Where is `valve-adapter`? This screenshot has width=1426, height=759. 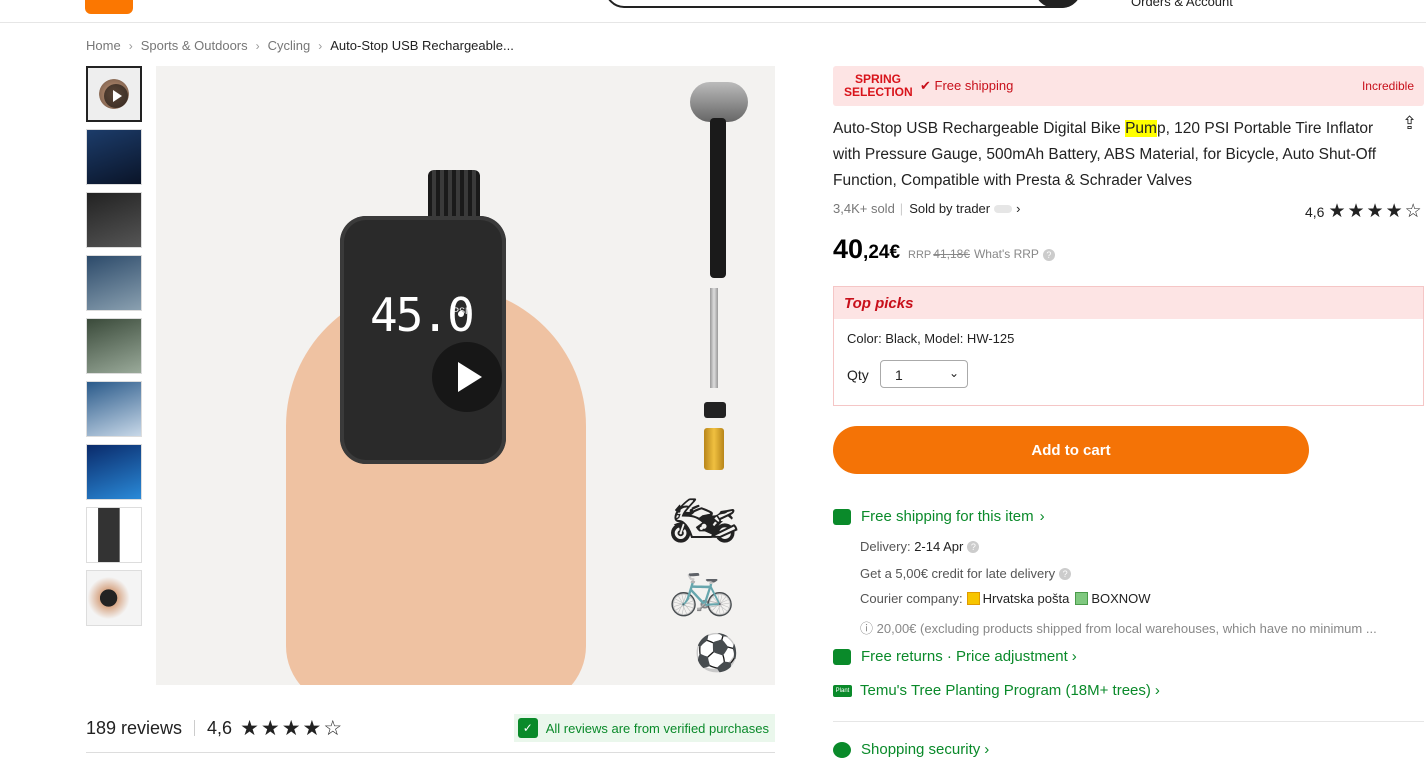 valve-adapter is located at coordinates (714, 449).